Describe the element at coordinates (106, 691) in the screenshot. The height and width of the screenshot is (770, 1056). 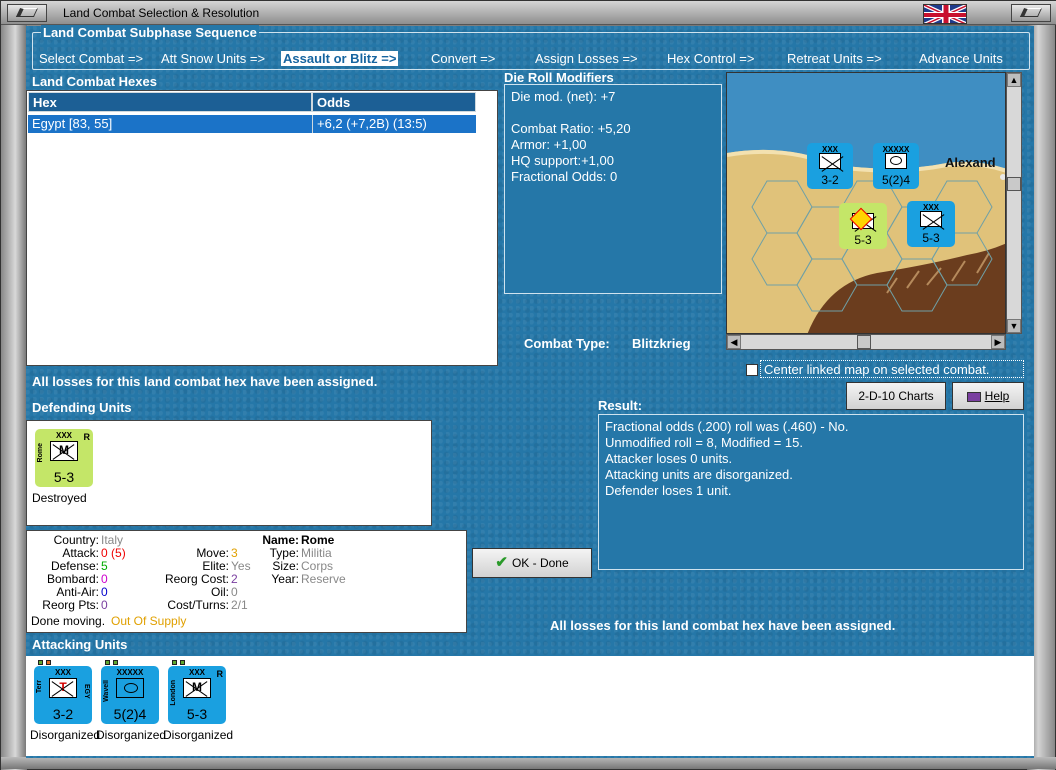
I see `attacking-unit-name: Wavell` at that location.